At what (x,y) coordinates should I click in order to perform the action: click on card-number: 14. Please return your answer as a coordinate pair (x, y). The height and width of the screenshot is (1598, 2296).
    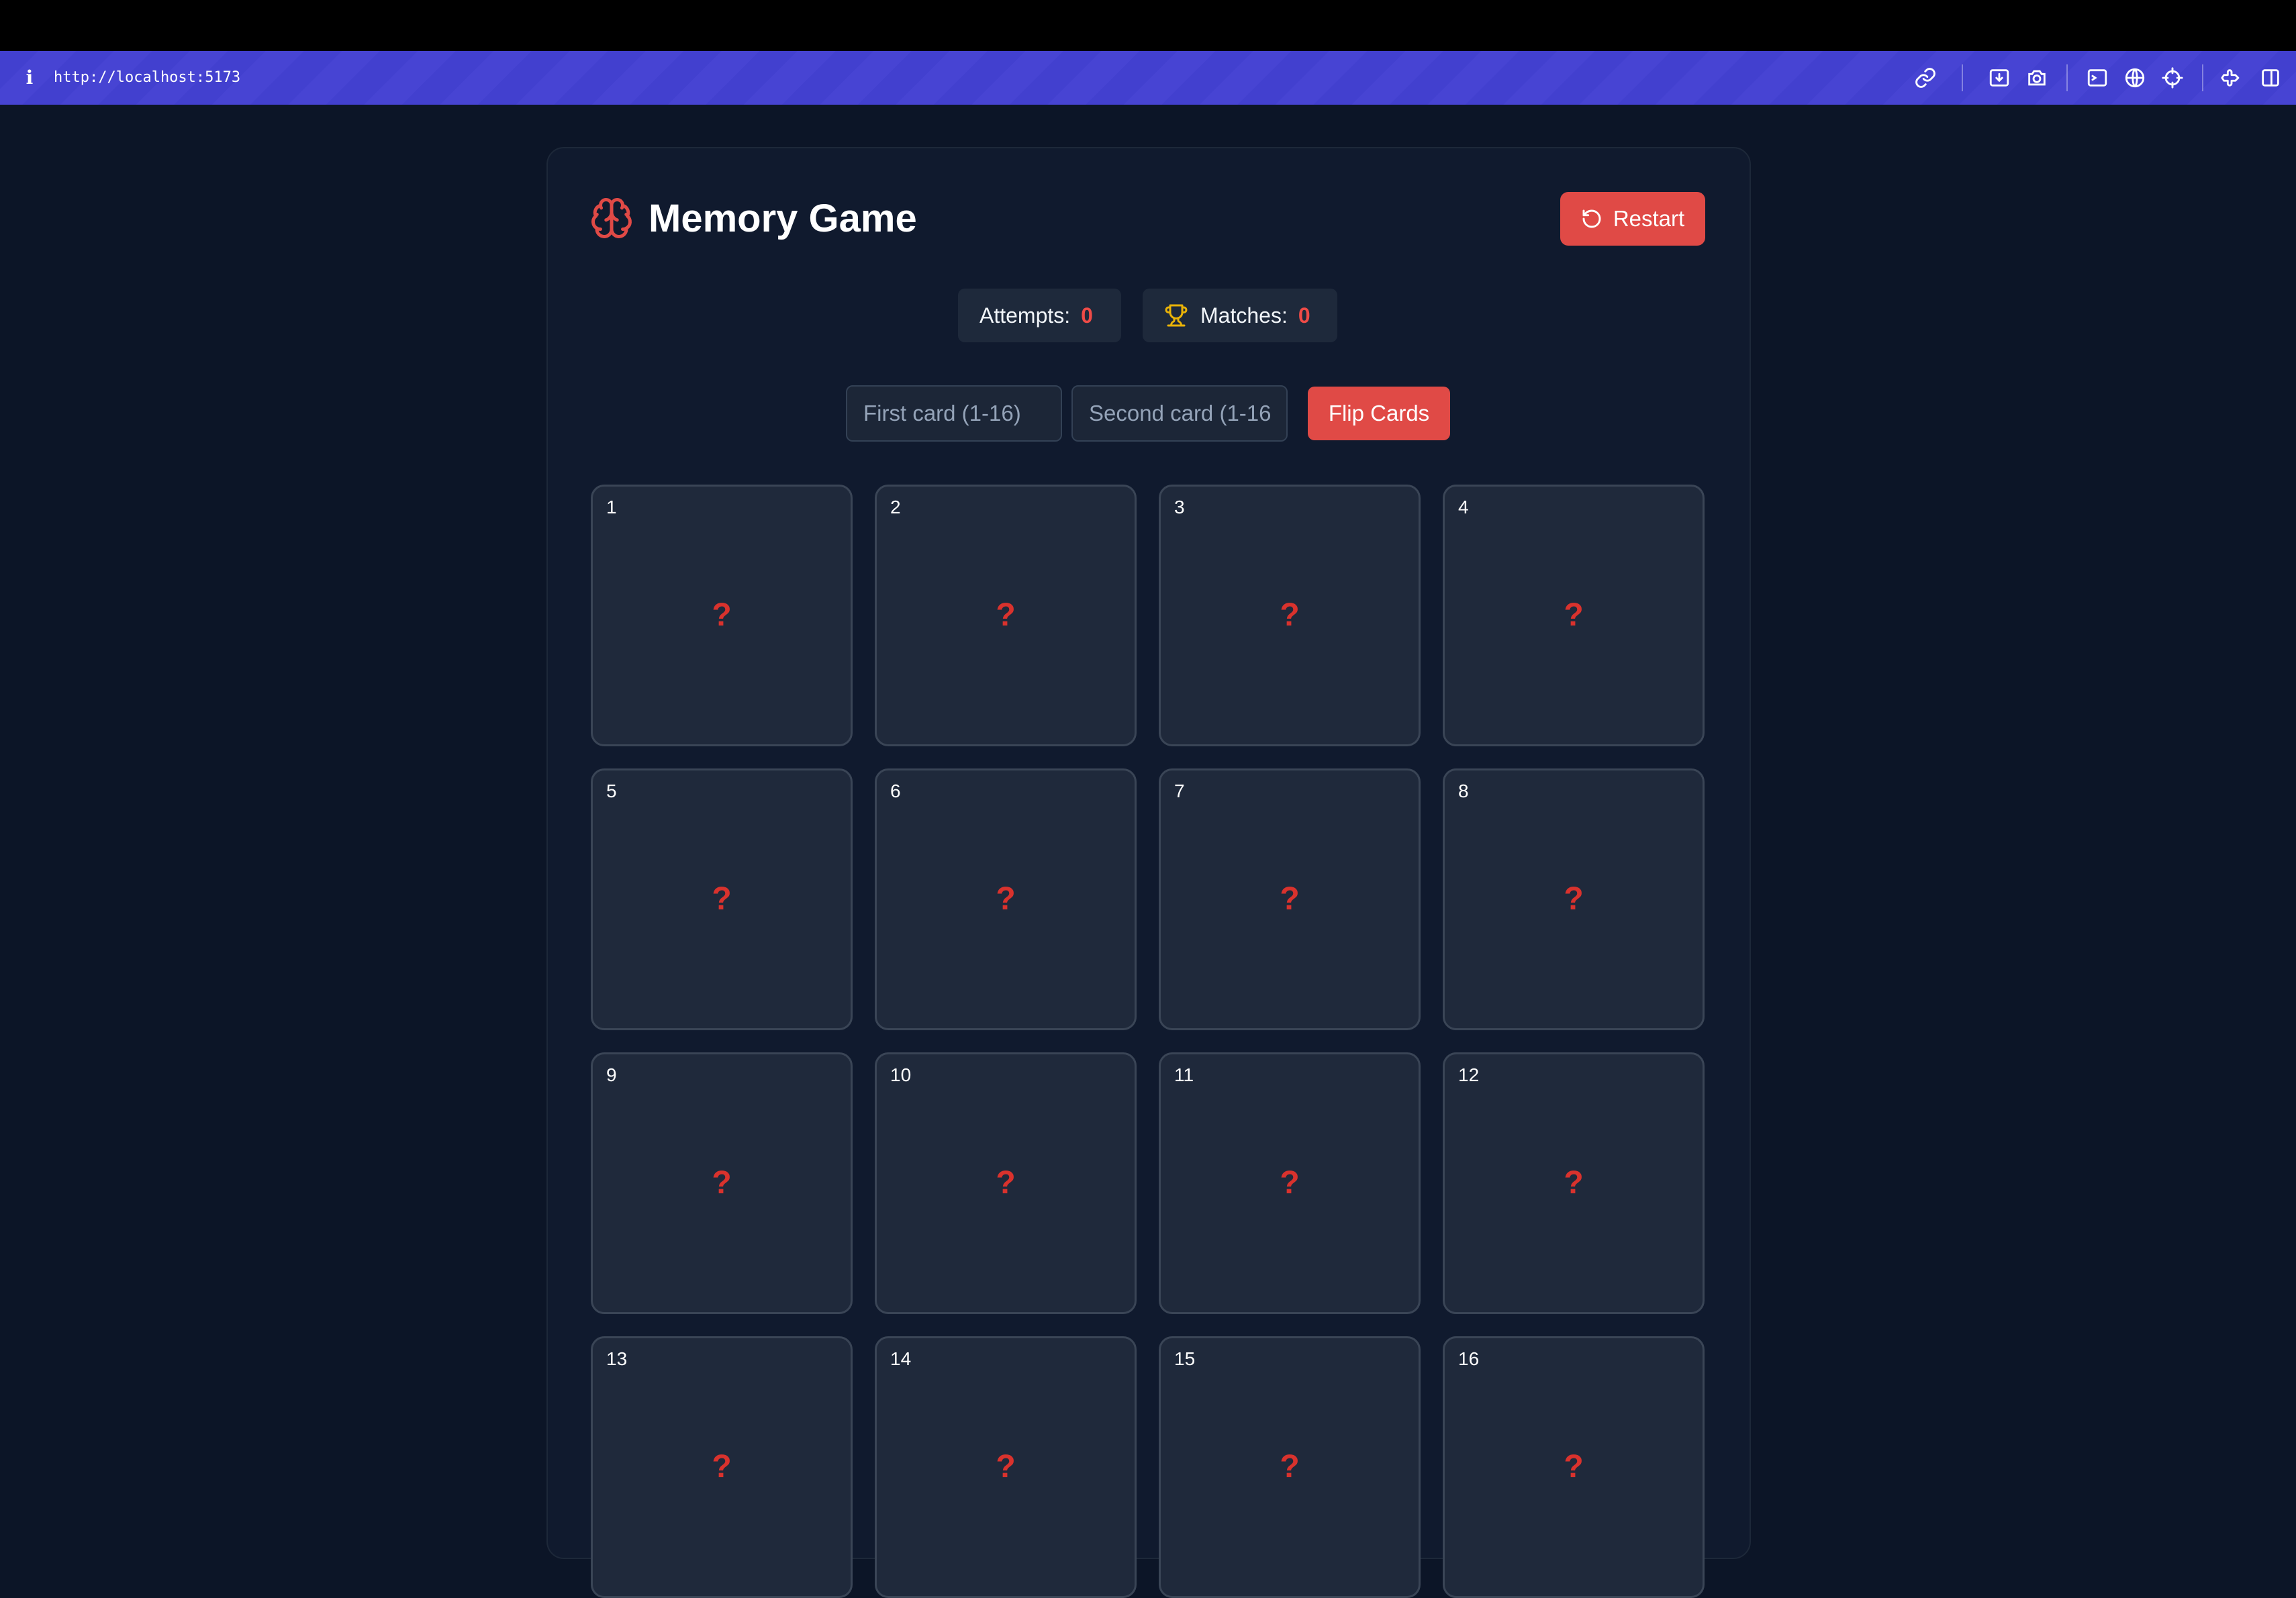
    Looking at the image, I should click on (901, 1358).